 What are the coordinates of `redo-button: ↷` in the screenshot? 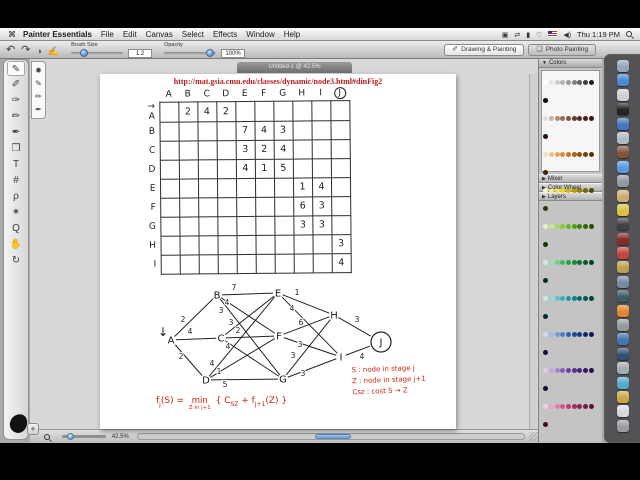 It's located at (25, 49).